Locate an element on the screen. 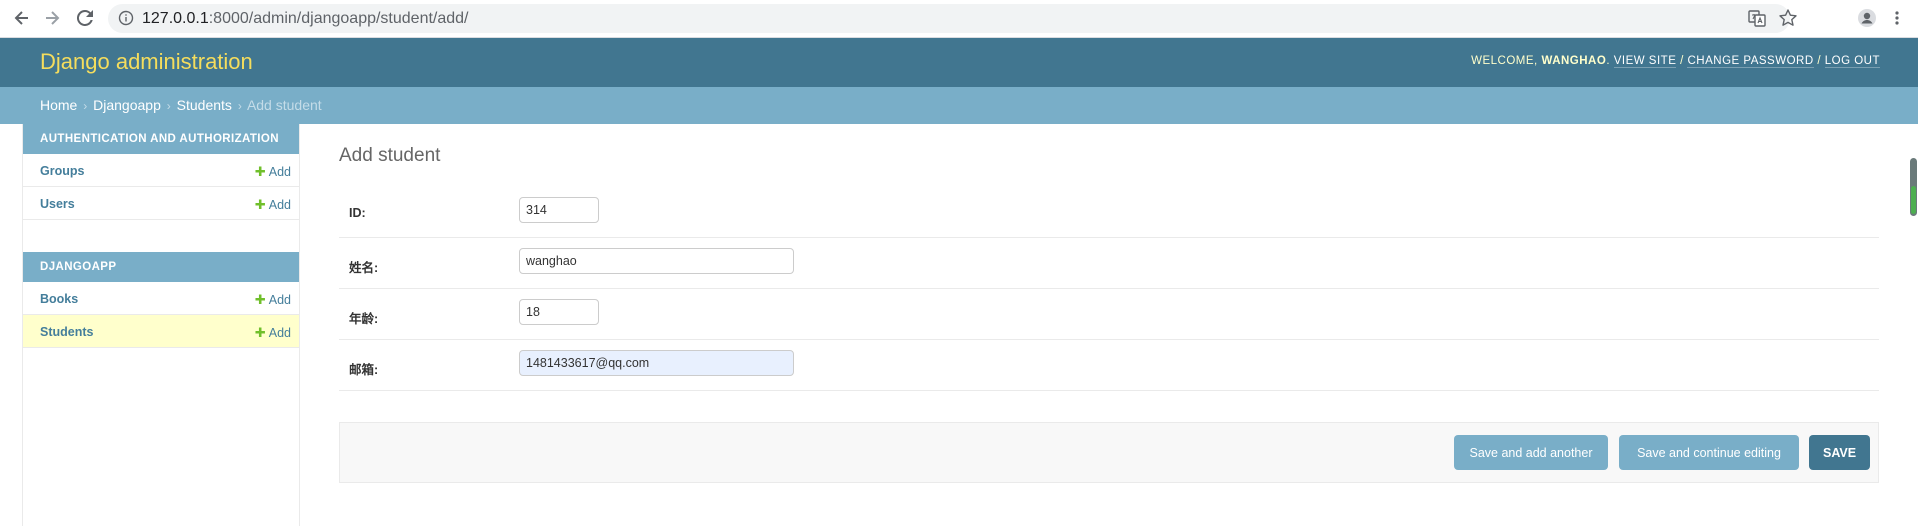  sidebar-item-books: Books ✚ Add is located at coordinates (161, 298).